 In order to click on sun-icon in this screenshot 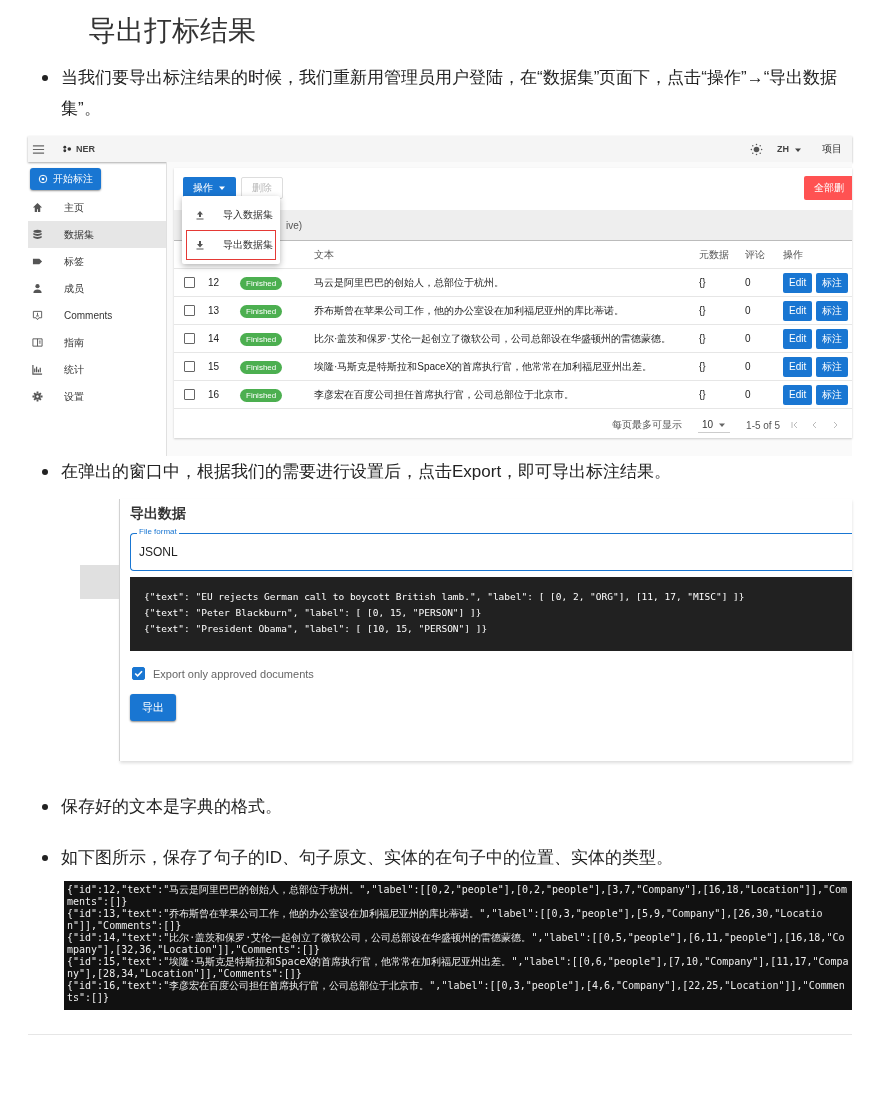, I will do `click(756, 149)`.